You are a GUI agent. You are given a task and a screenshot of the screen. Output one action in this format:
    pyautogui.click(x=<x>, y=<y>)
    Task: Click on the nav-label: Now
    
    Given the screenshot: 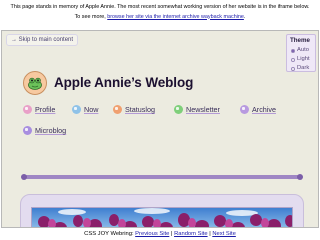 What is the action you would take?
    pyautogui.click(x=91, y=109)
    